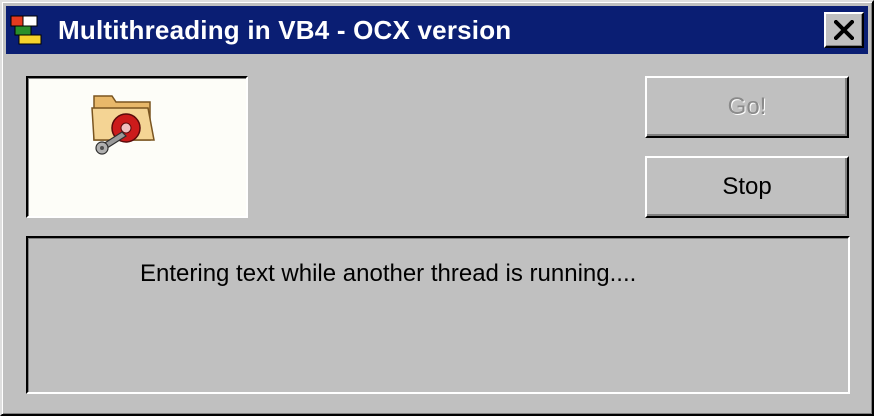 This screenshot has height=416, width=874. I want to click on close-icon, so click(844, 30).